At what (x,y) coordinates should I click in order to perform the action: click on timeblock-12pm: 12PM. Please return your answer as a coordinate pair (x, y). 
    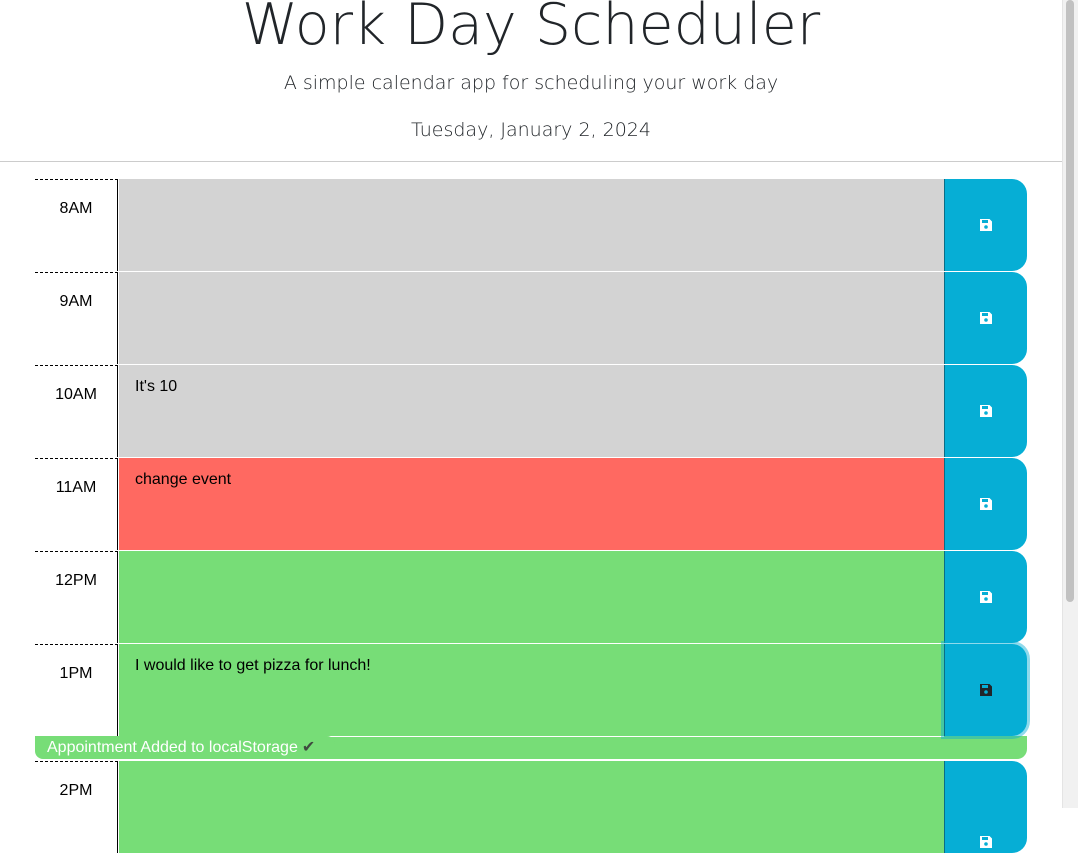
    Looking at the image, I should click on (531, 597).